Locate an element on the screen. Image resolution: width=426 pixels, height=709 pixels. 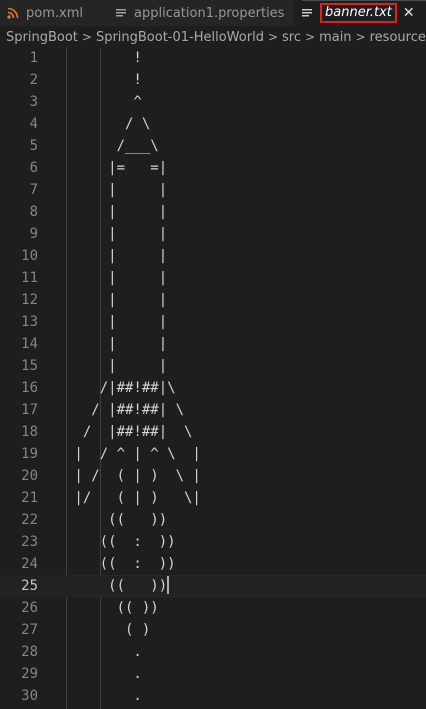
line-number: 13 is located at coordinates (29, 322).